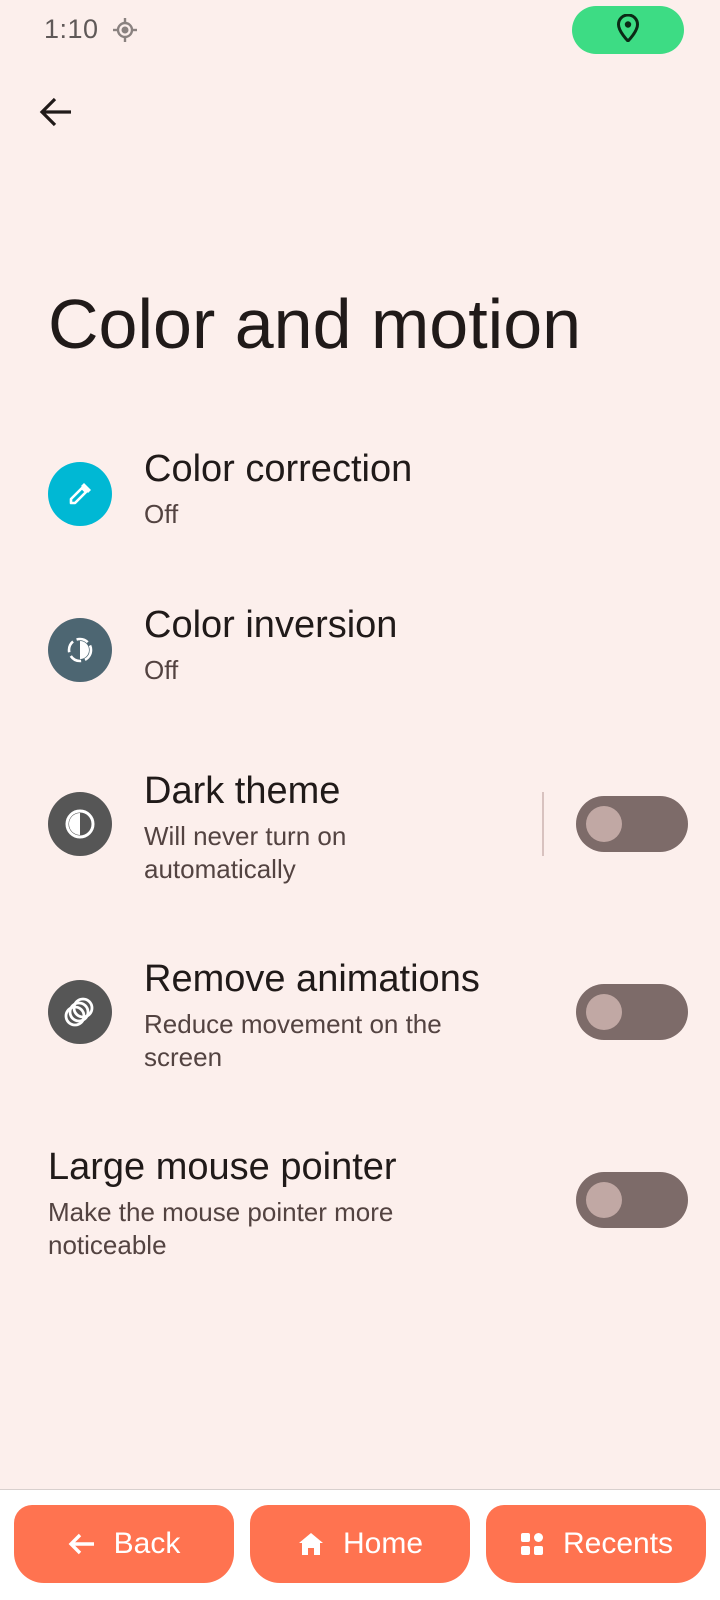 This screenshot has width=720, height=1600. I want to click on pref-title: Color correction, so click(278, 469).